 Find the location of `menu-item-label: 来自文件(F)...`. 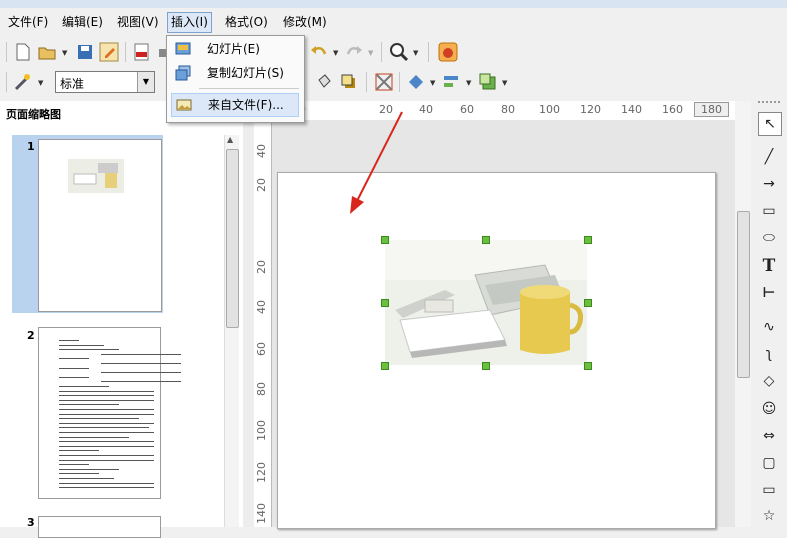

menu-item-label: 来自文件(F)... is located at coordinates (246, 105).